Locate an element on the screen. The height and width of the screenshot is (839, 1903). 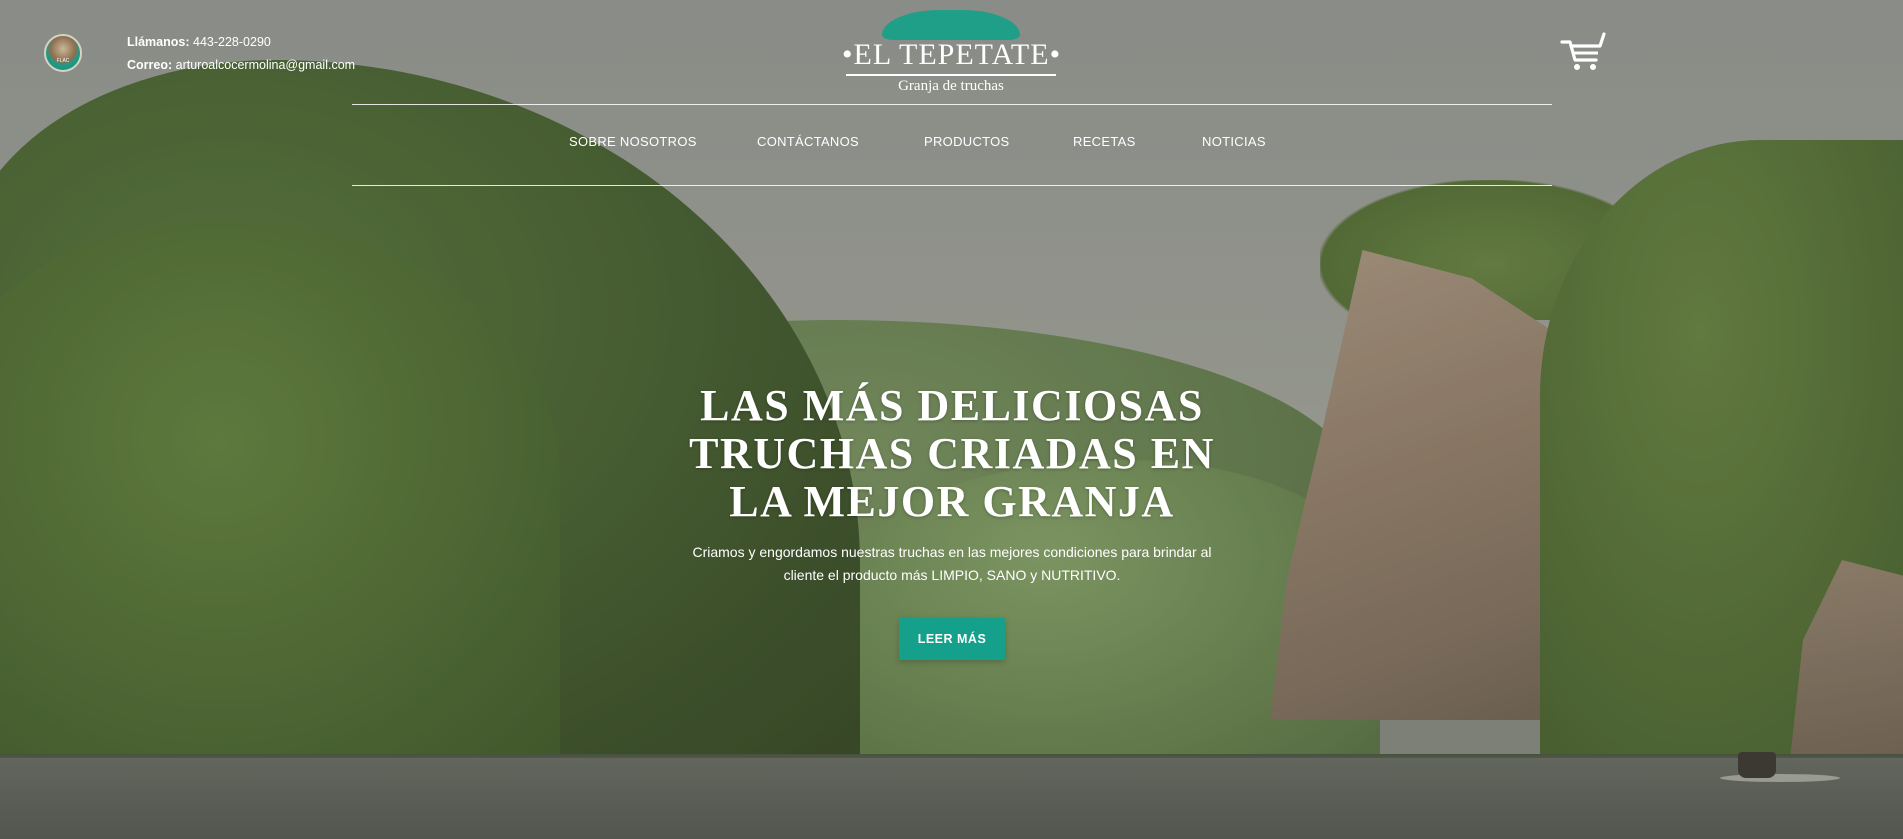
email-contact: Correo: arturoalcocermolina@gmail.com is located at coordinates (241, 65).